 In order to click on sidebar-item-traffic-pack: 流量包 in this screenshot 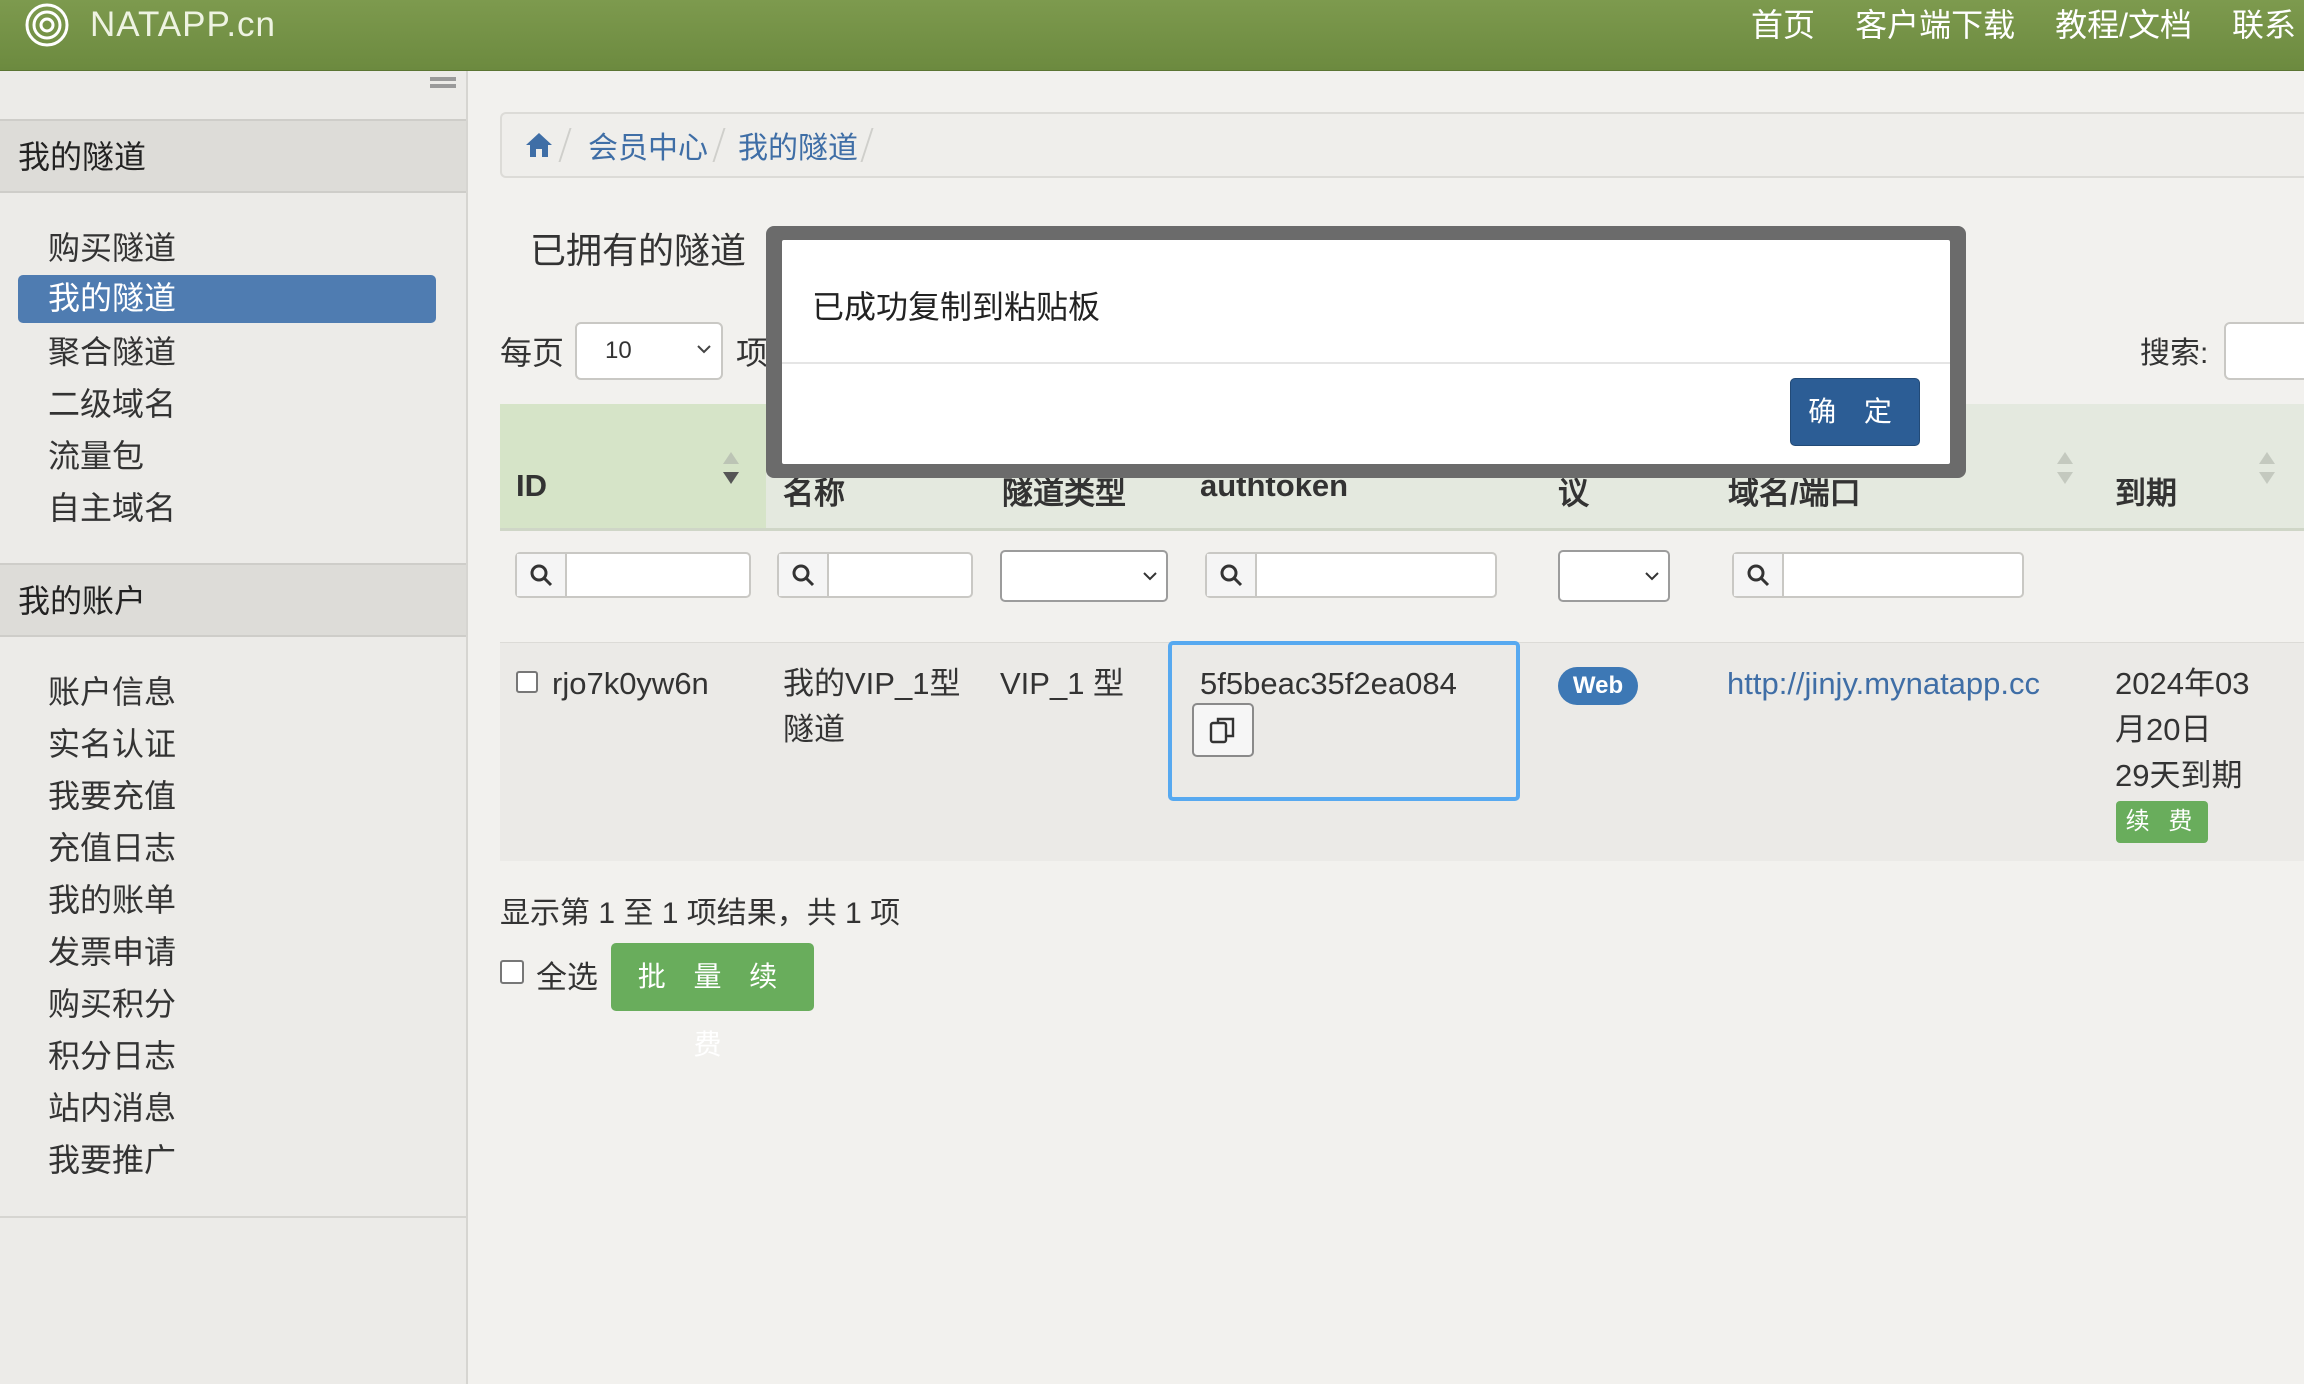, I will do `click(227, 457)`.